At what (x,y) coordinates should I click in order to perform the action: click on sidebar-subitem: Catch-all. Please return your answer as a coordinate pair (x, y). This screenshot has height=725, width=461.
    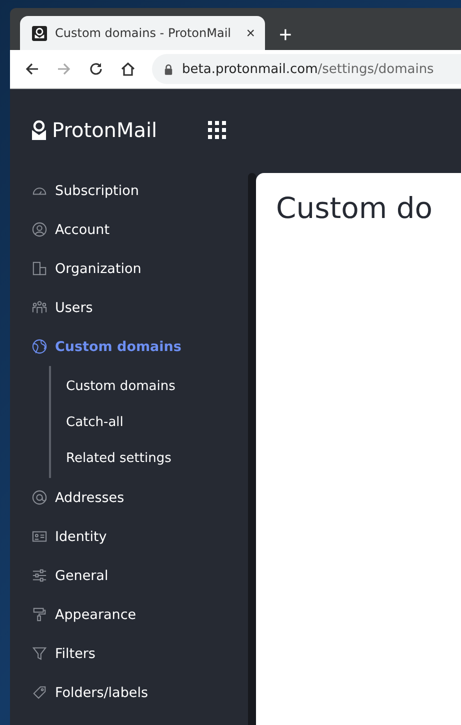
    Looking at the image, I should click on (87, 422).